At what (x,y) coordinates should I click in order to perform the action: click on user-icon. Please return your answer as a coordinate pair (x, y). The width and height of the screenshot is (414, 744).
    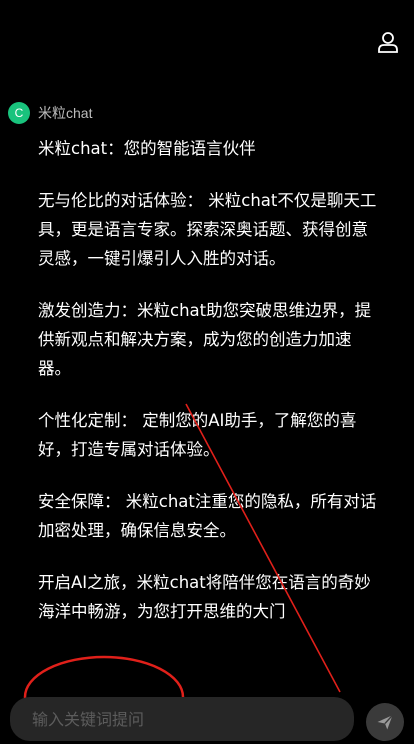
    Looking at the image, I should click on (388, 42).